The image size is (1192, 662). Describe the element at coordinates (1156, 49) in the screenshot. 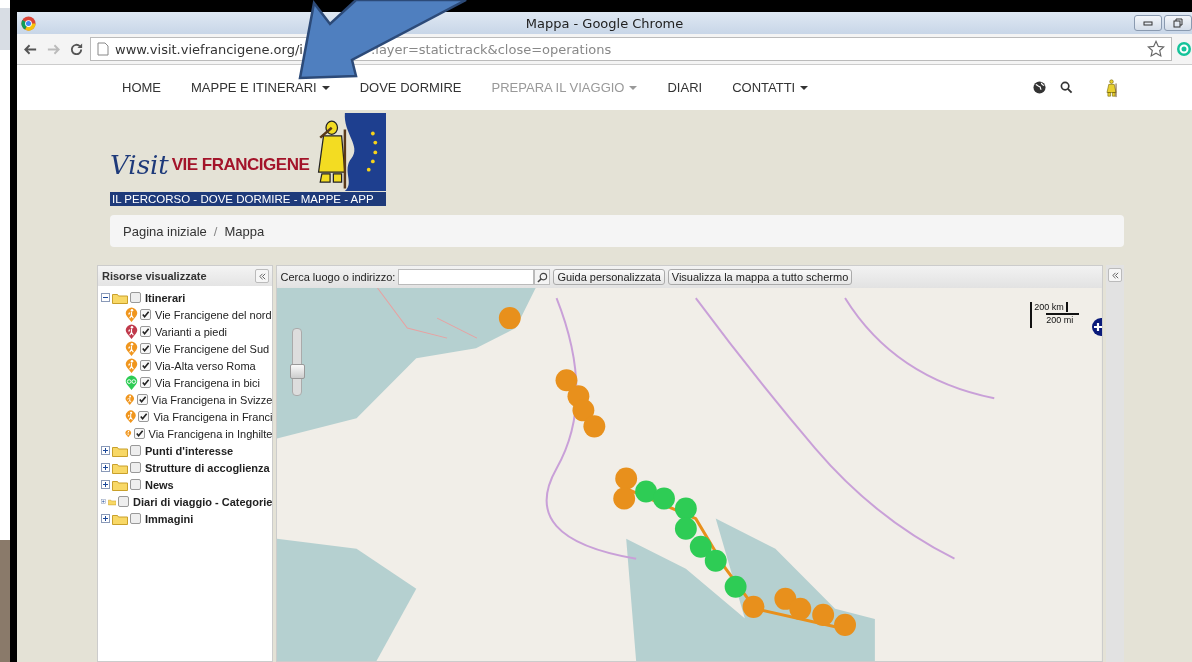

I see `bookmark-star-icon` at that location.